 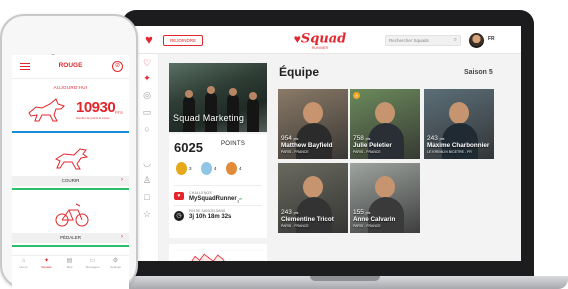 I want to click on activity-row-cycling: PÉDALER ›, so click(x=70, y=238).